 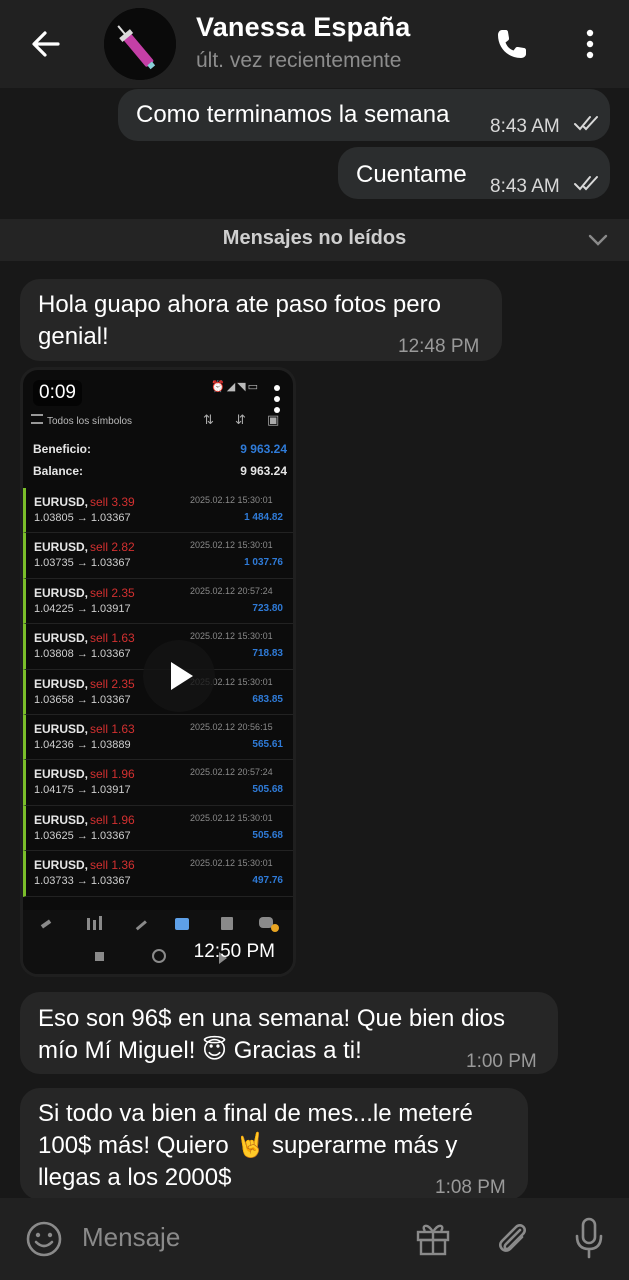 What do you see at coordinates (161, 452) in the screenshot?
I see `profit-summary: Beneficio: 9 963.24` at bounding box center [161, 452].